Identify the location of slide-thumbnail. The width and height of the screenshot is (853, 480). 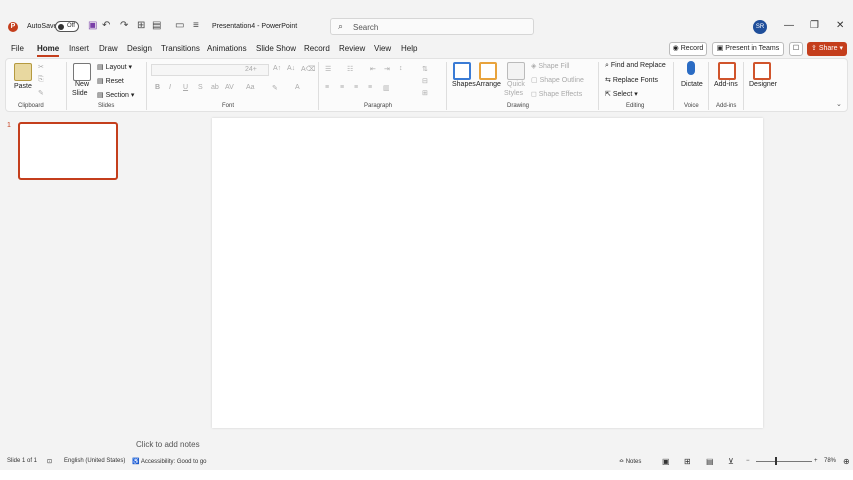
(68, 151).